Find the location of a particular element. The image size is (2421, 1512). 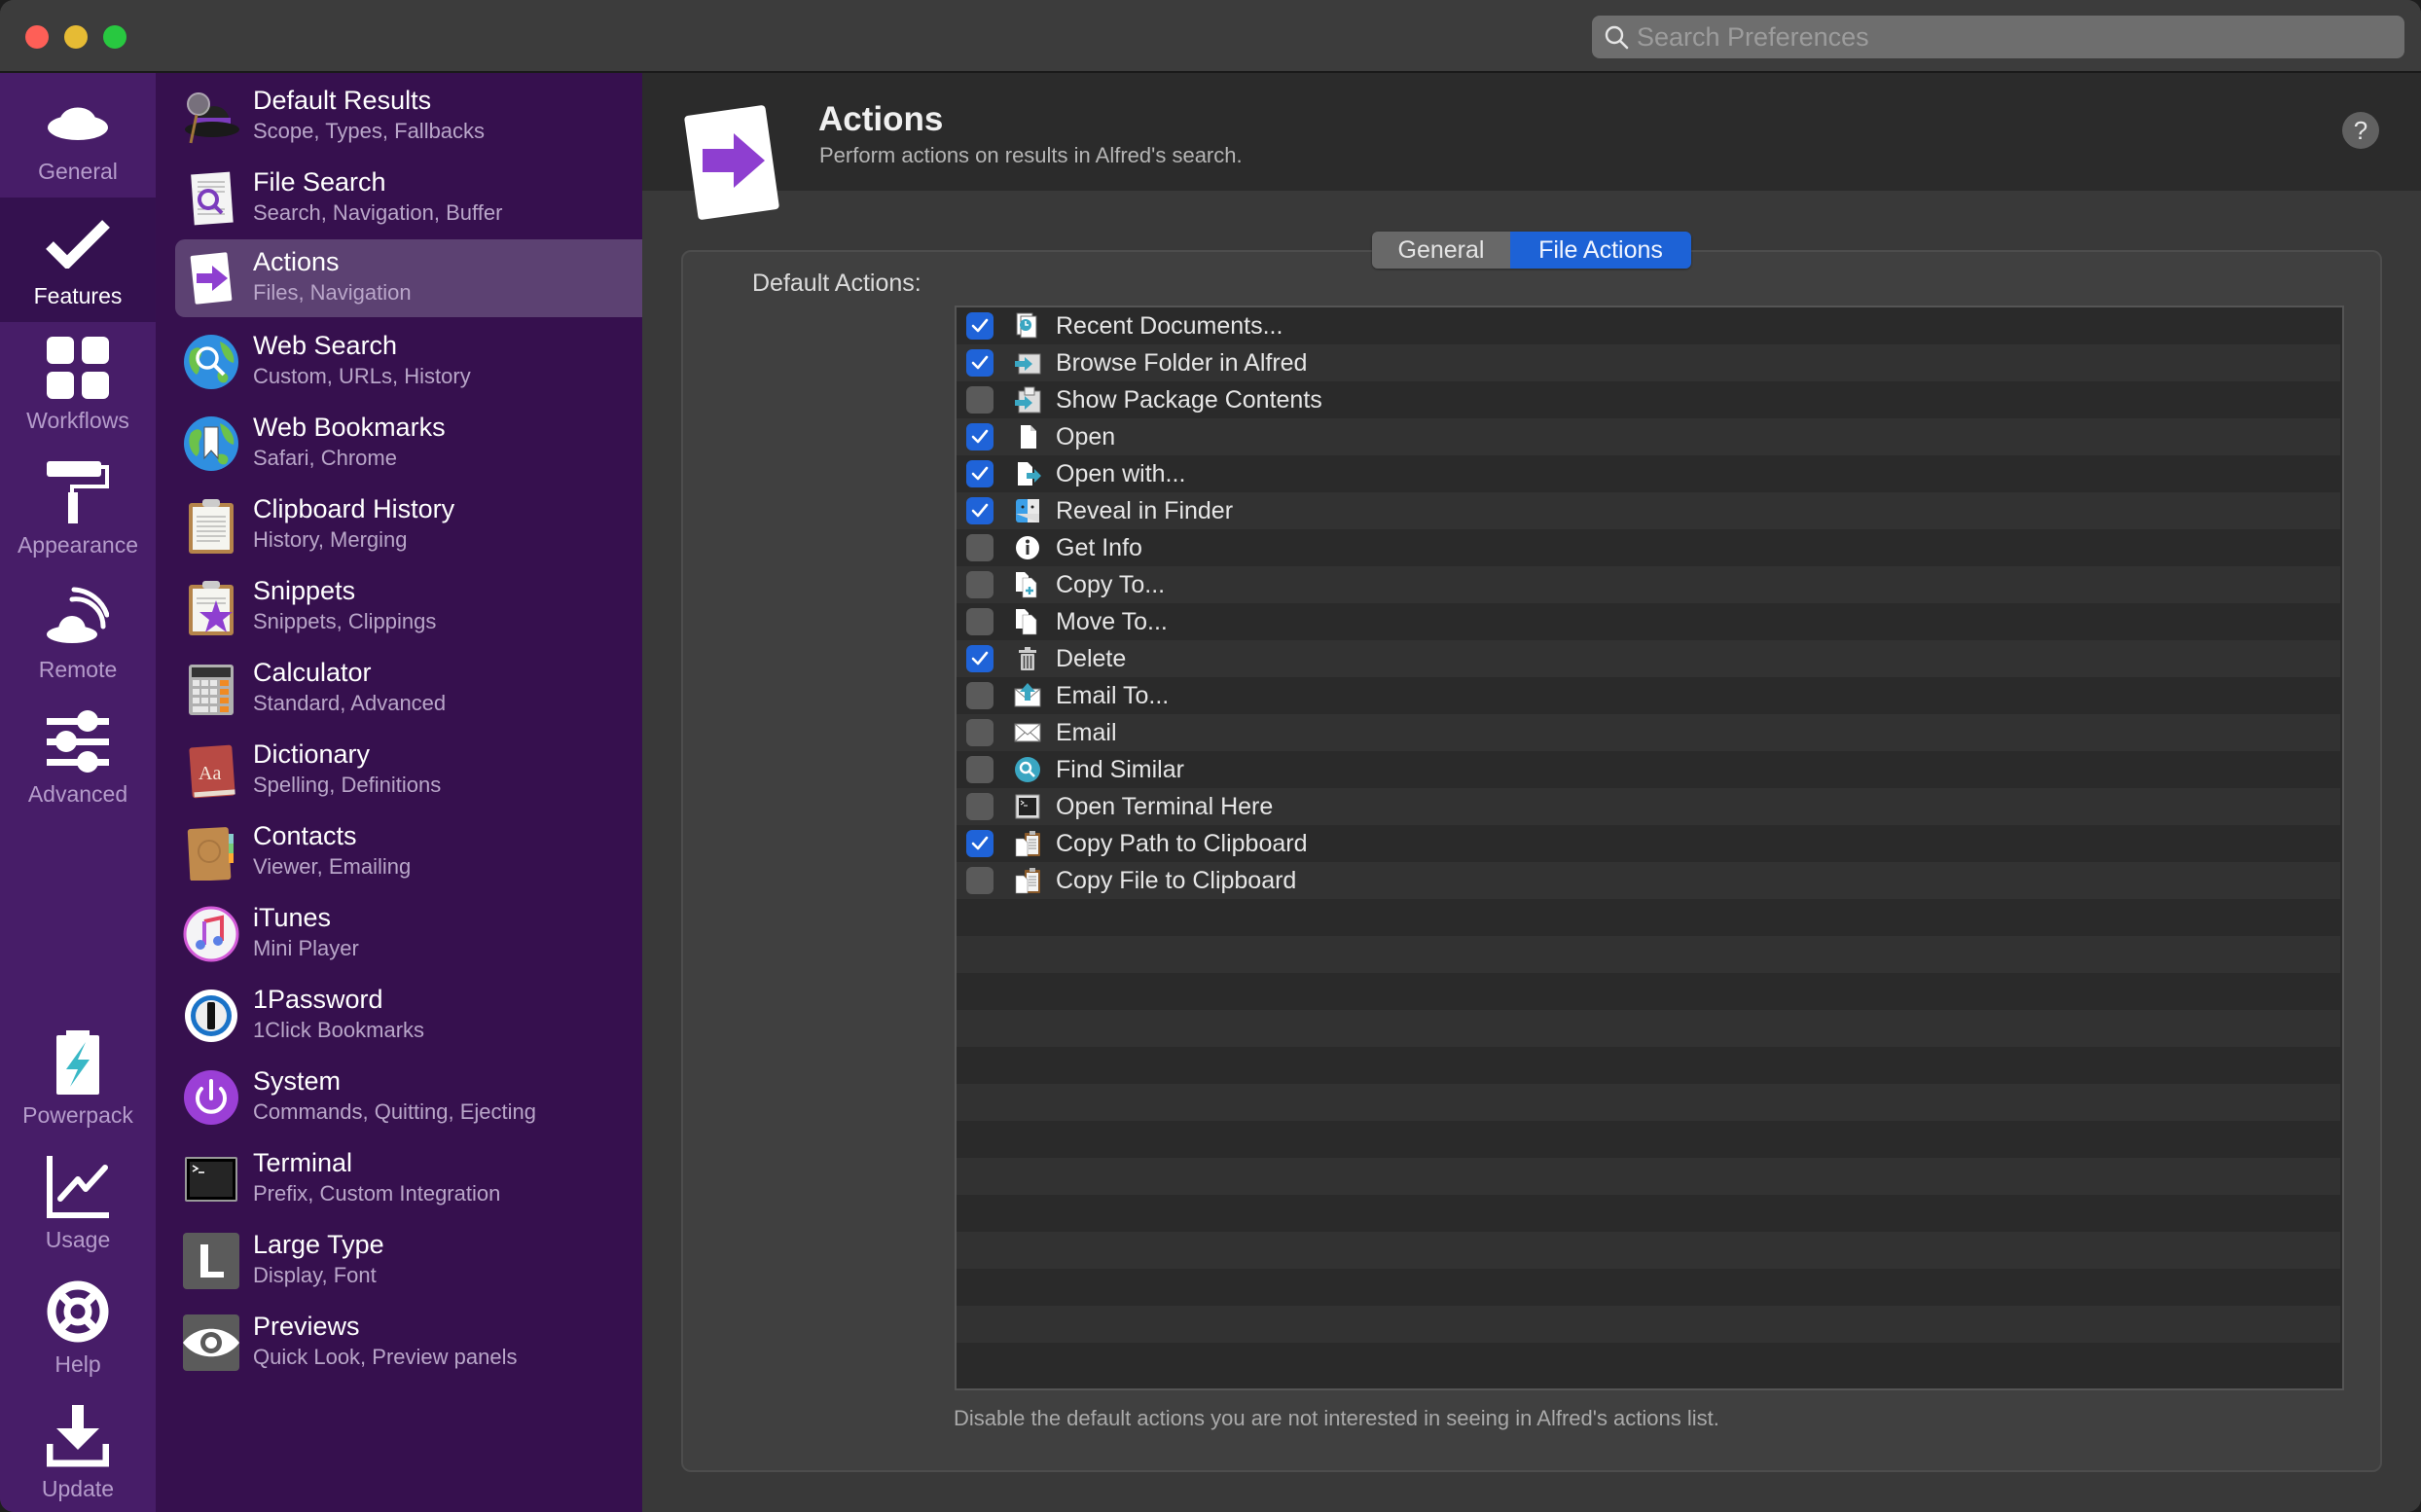

action-row: Email is located at coordinates (1649, 732).